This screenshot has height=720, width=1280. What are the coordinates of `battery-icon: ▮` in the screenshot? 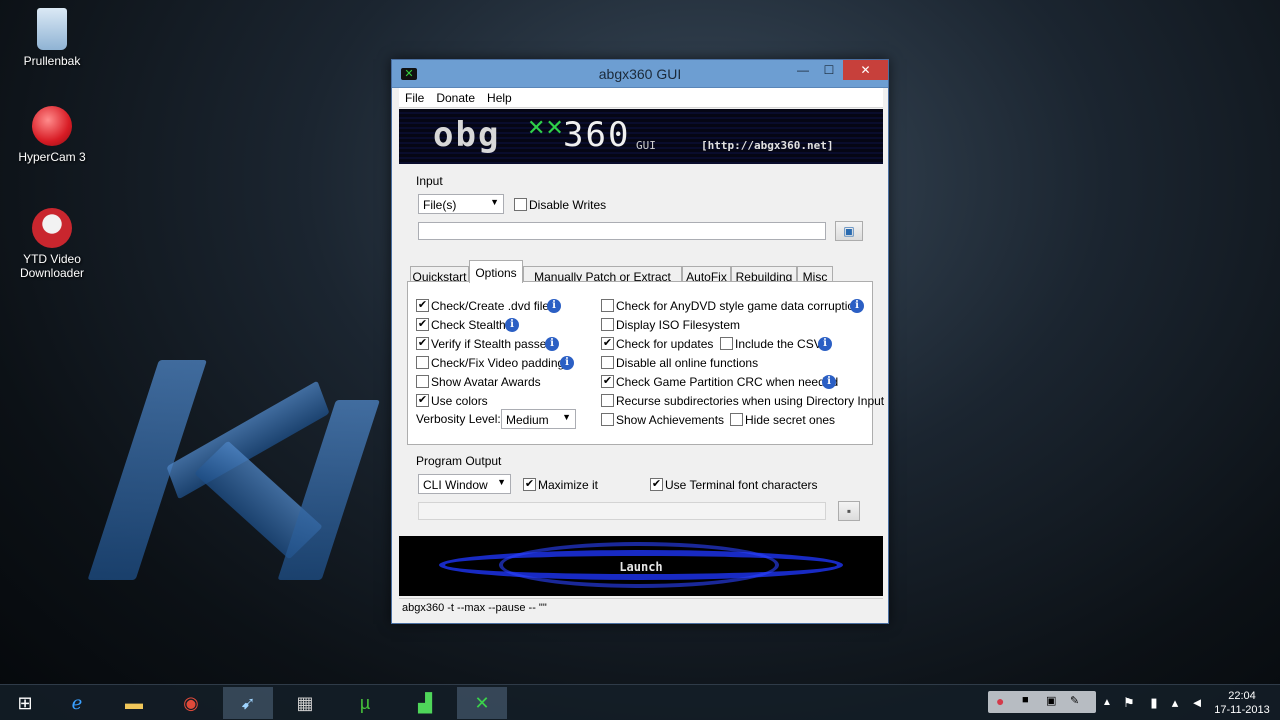 It's located at (1154, 703).